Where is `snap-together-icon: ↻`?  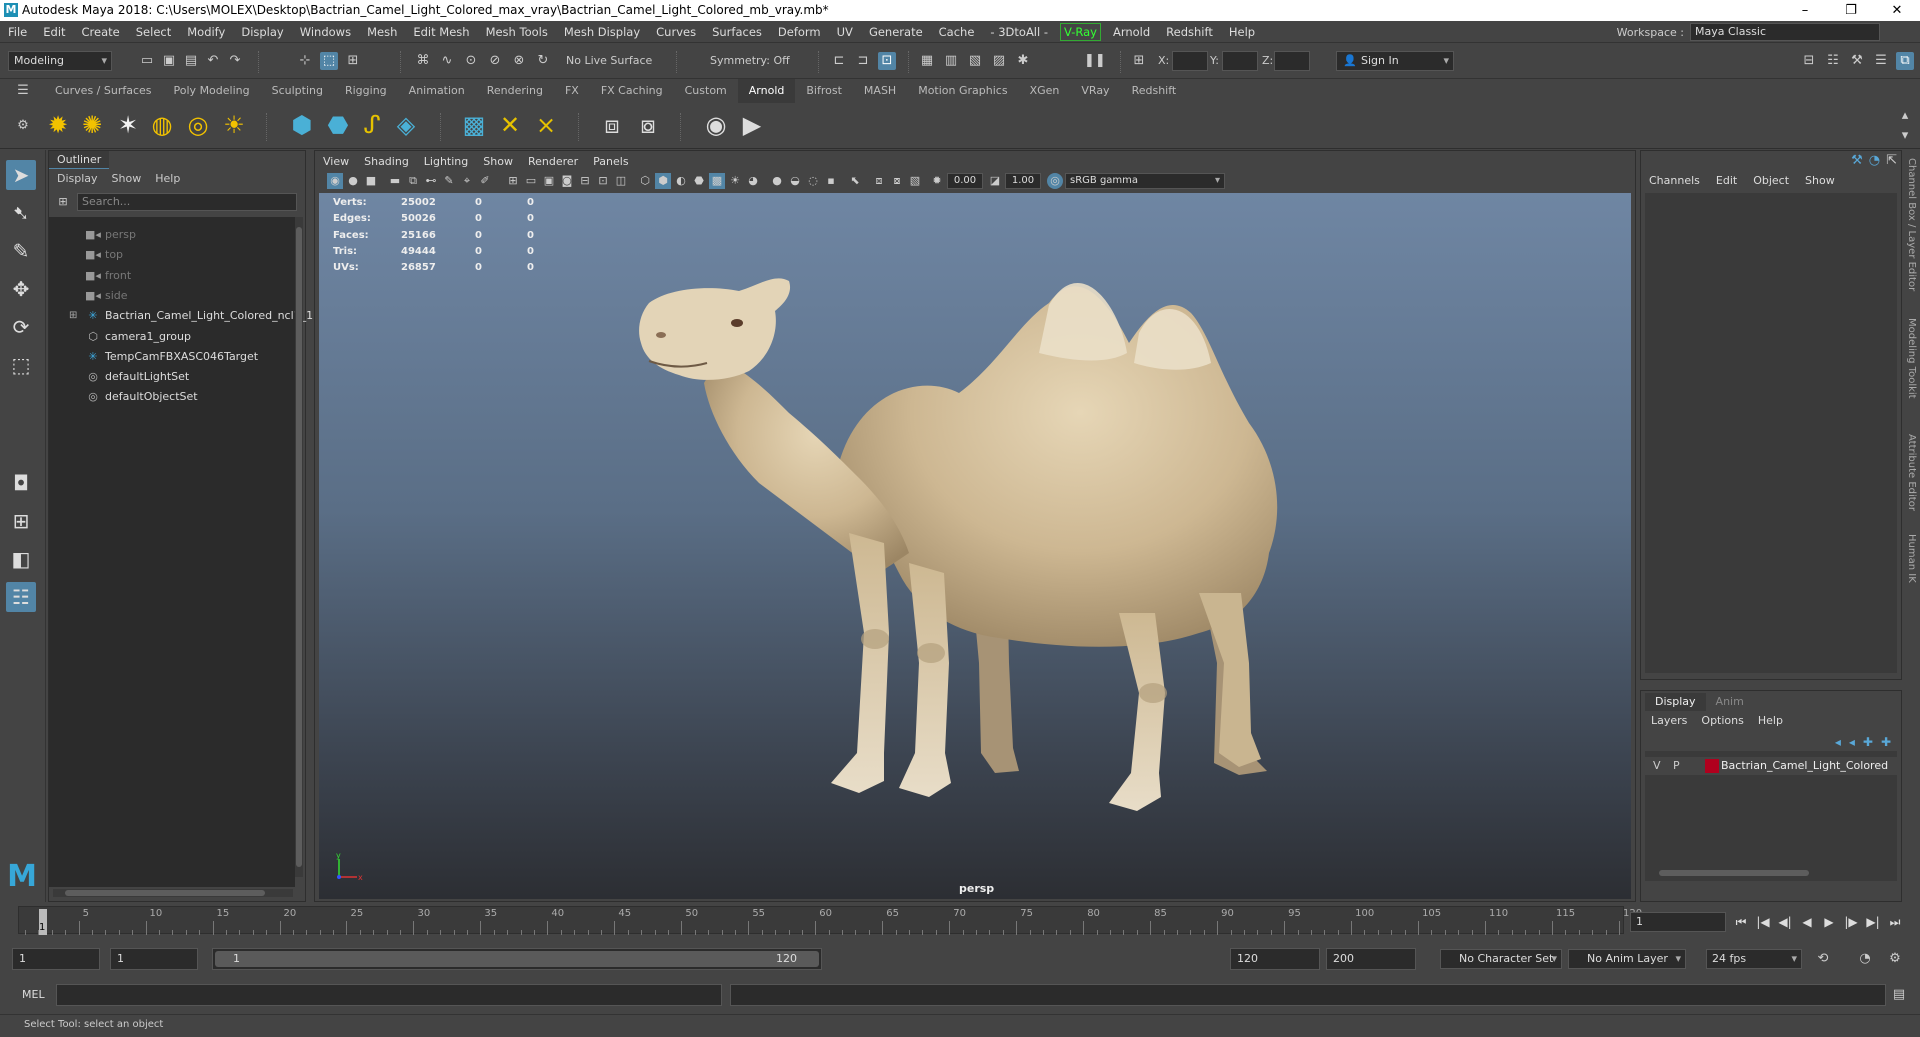
snap-together-icon: ↻ is located at coordinates (543, 61).